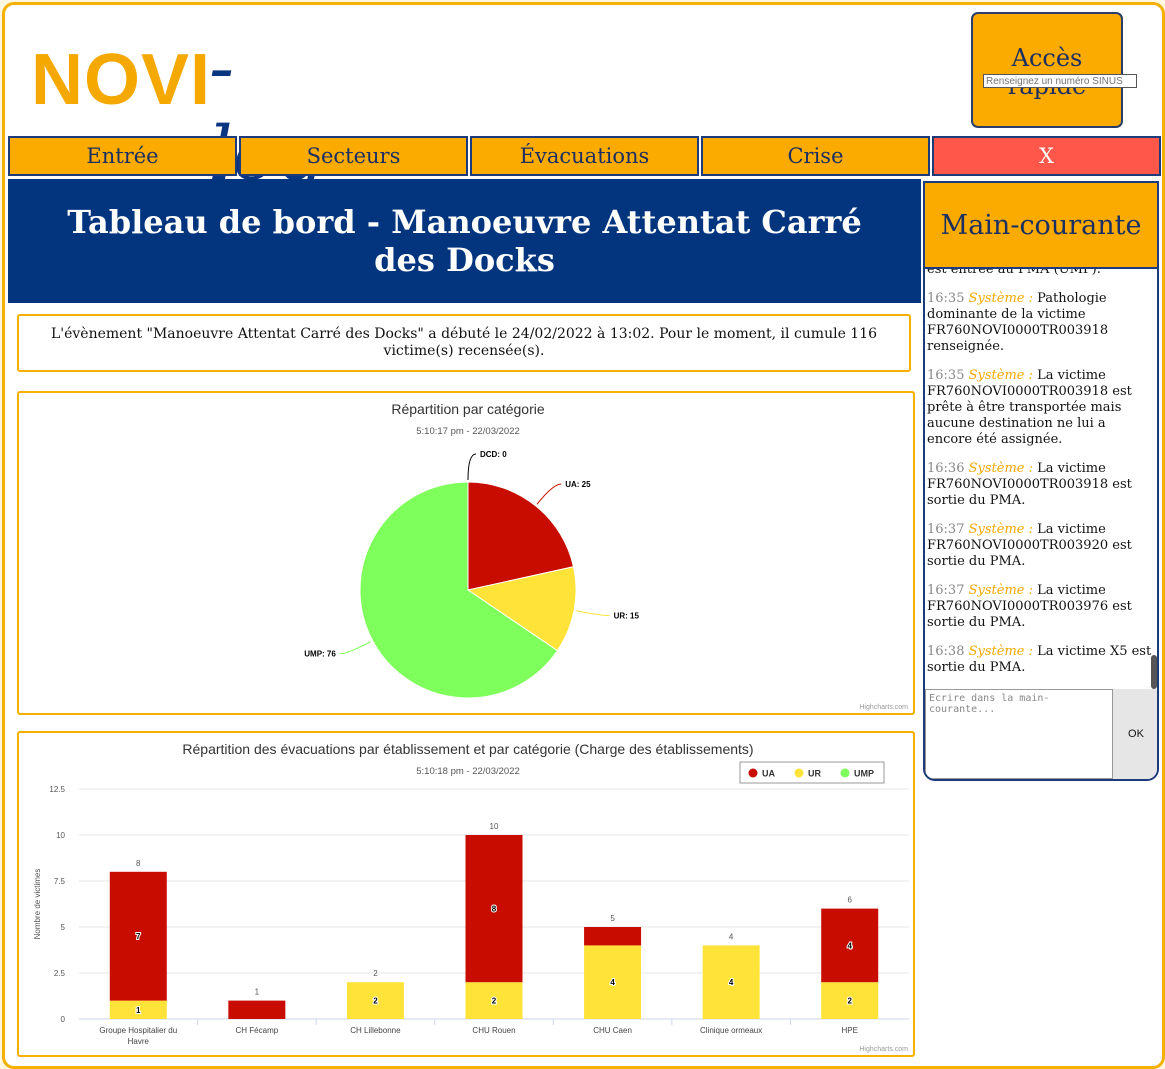  What do you see at coordinates (845, 773) in the screenshot?
I see `legend-marker-ump` at bounding box center [845, 773].